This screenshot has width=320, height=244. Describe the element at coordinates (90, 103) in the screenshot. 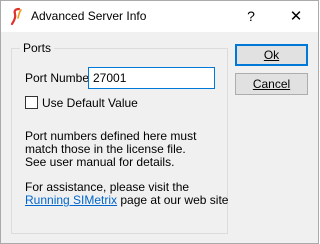

I see `use-default-label: Use Default Value` at that location.